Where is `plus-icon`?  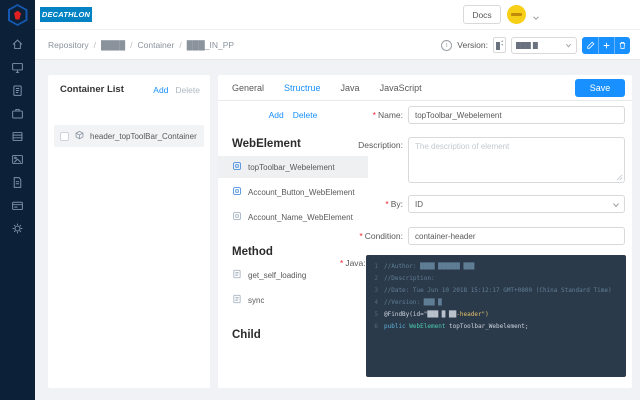
plus-icon is located at coordinates (606, 45).